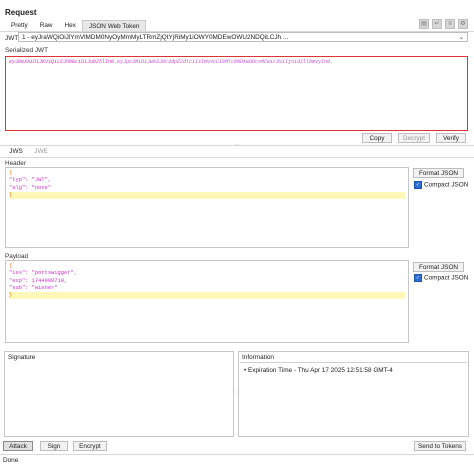 The height and width of the screenshot is (467, 474). What do you see at coordinates (38, 280) in the screenshot?
I see `code-line: "exp": 1744908710,` at bounding box center [38, 280].